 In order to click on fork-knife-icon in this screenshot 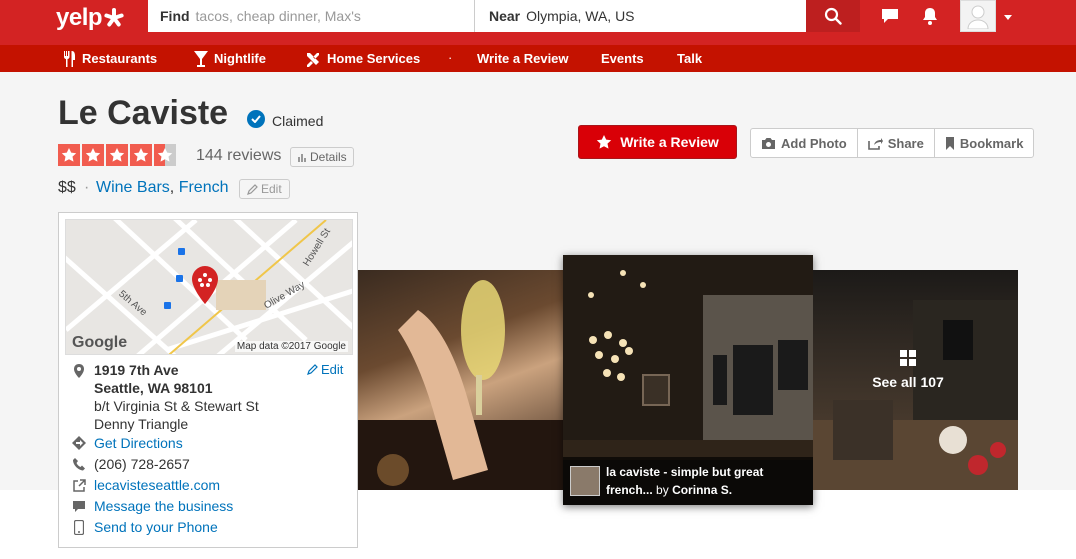, I will do `click(69, 58)`.